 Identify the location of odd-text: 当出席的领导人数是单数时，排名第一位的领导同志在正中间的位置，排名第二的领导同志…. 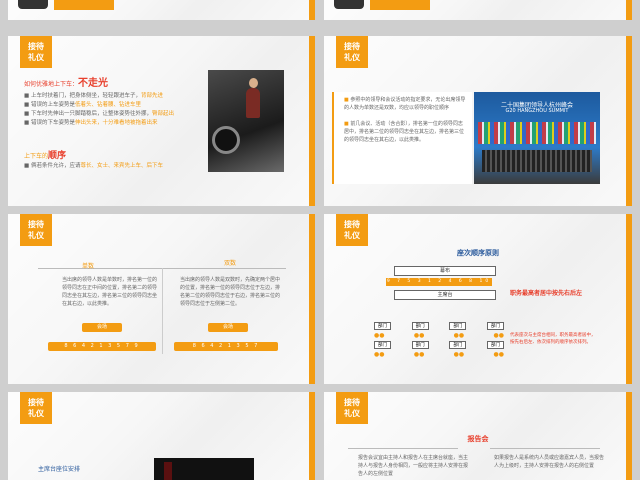
(110, 292).